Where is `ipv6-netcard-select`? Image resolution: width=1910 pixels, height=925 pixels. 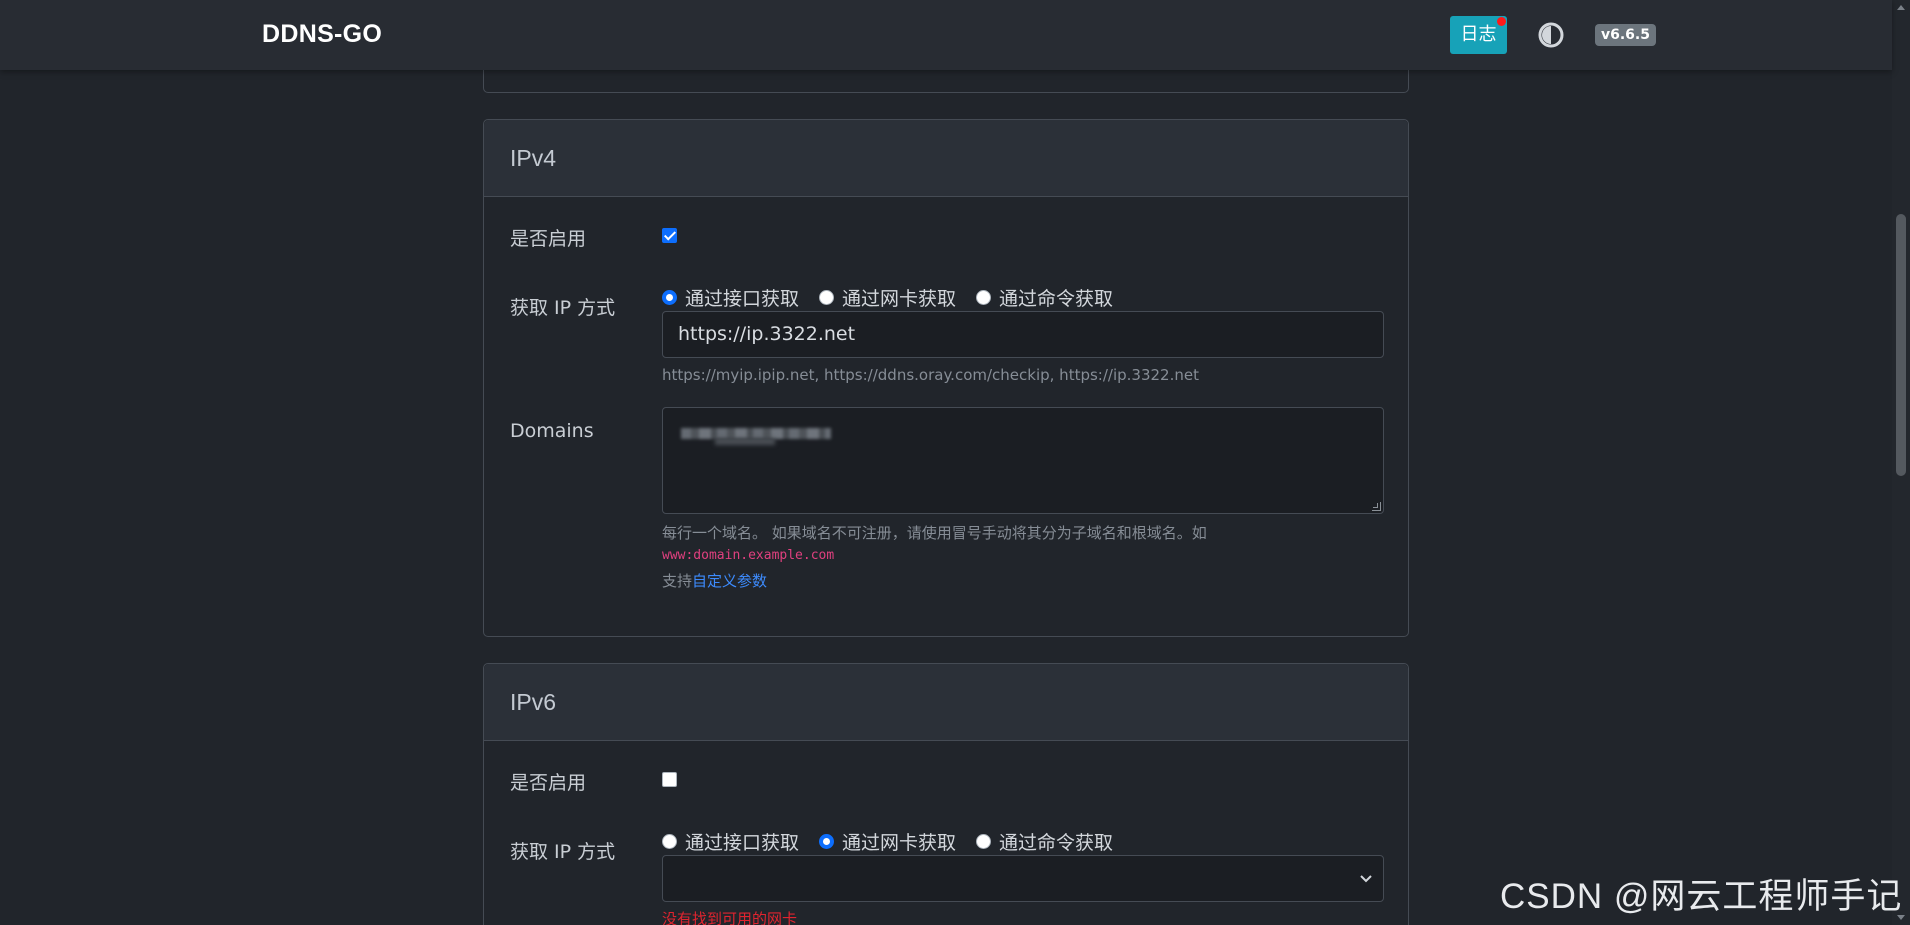
ipv6-netcard-select is located at coordinates (1023, 878).